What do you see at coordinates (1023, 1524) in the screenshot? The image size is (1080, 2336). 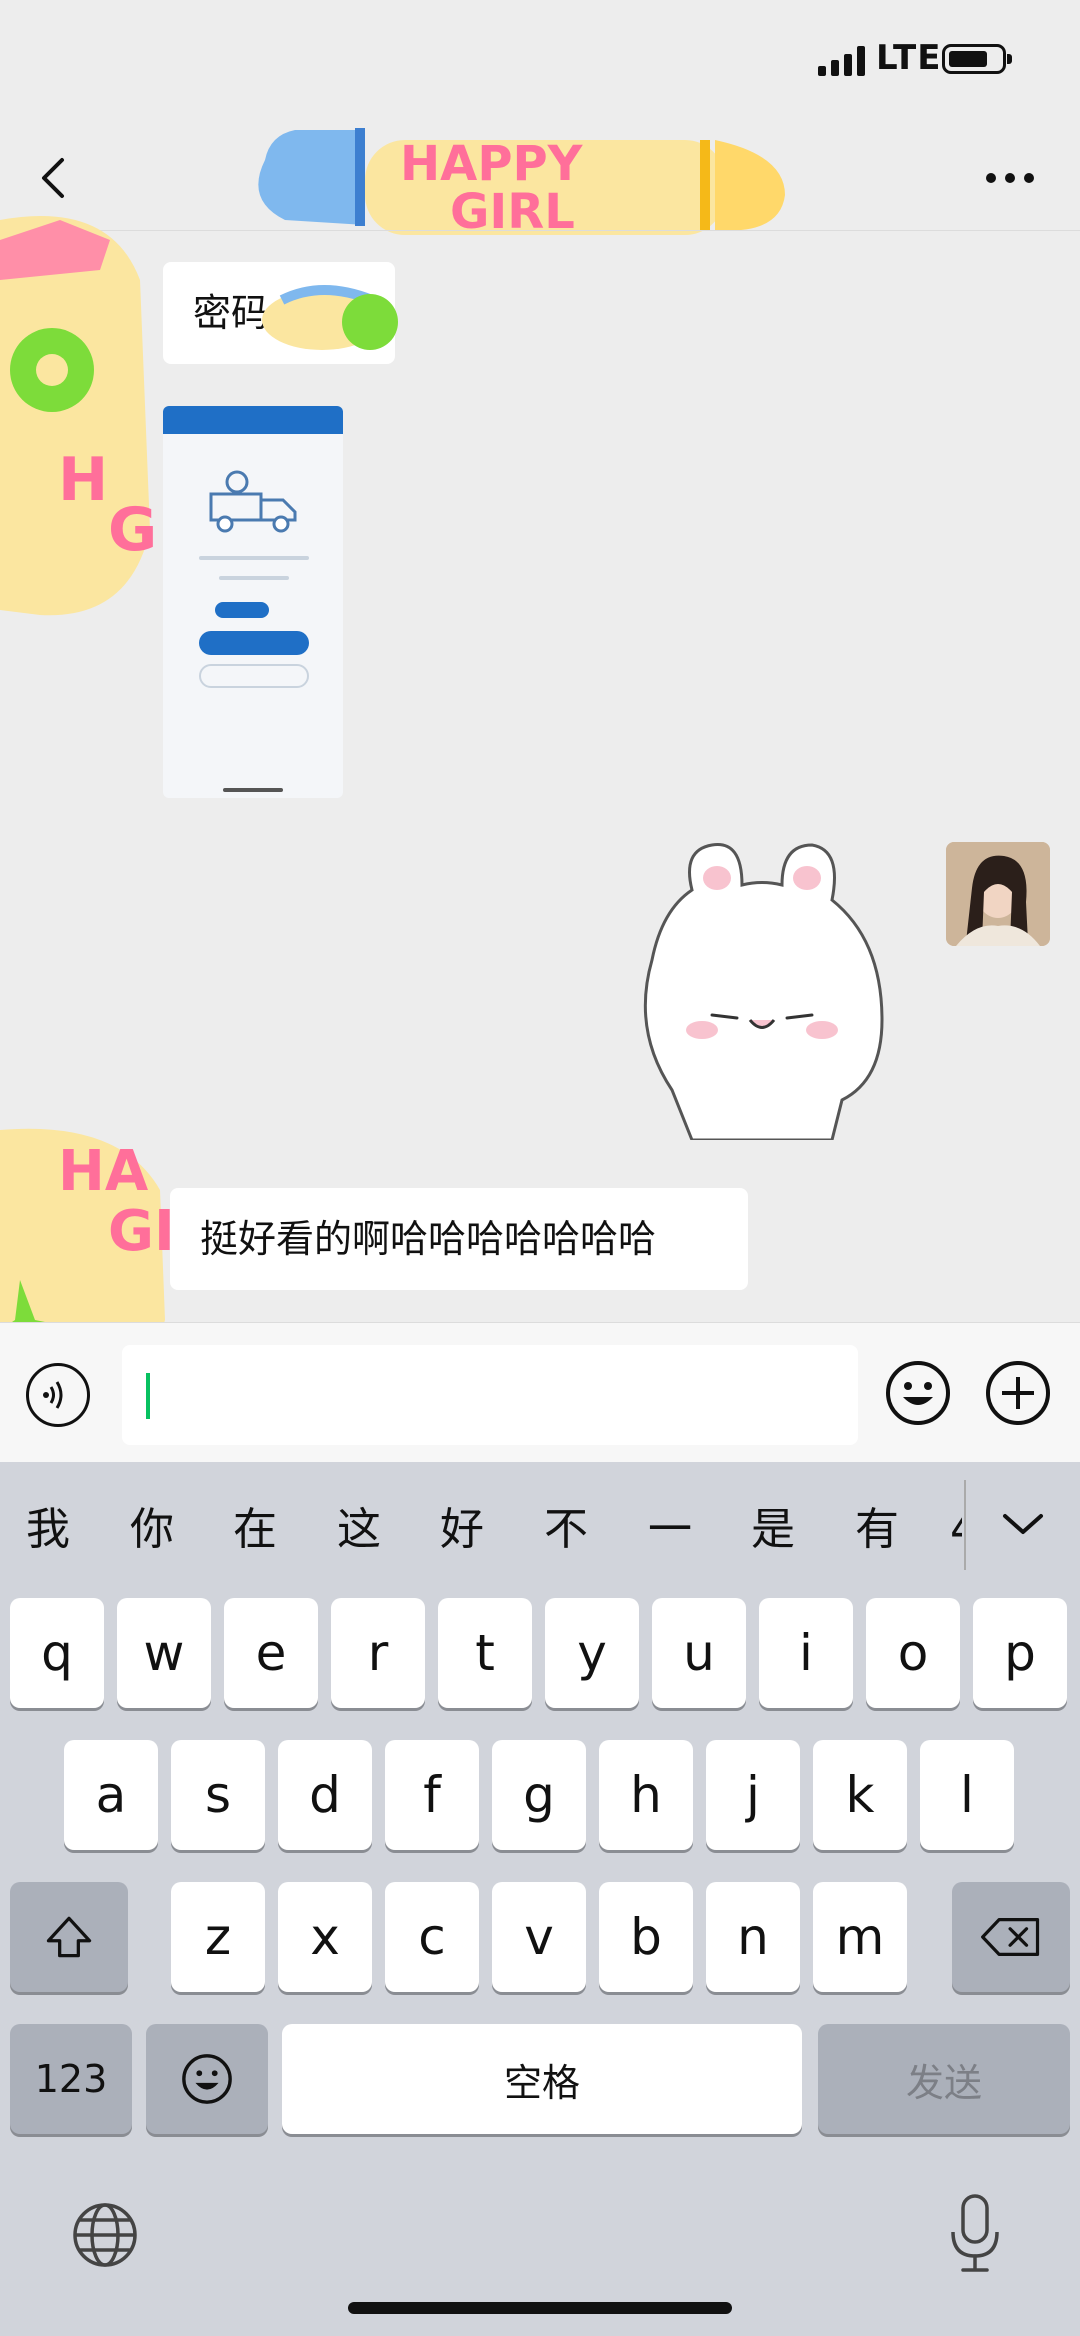 I see `chevron-down-icon` at bounding box center [1023, 1524].